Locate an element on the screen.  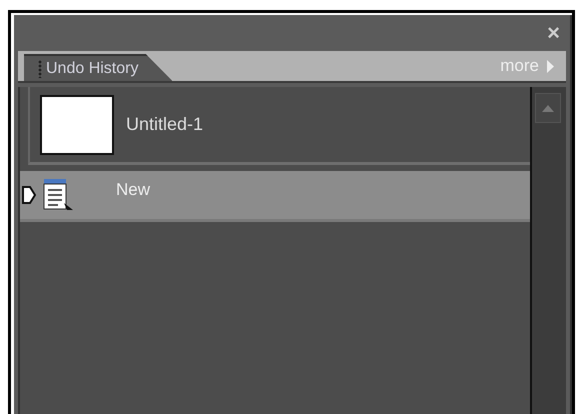
scrollbar is located at coordinates (548, 250).